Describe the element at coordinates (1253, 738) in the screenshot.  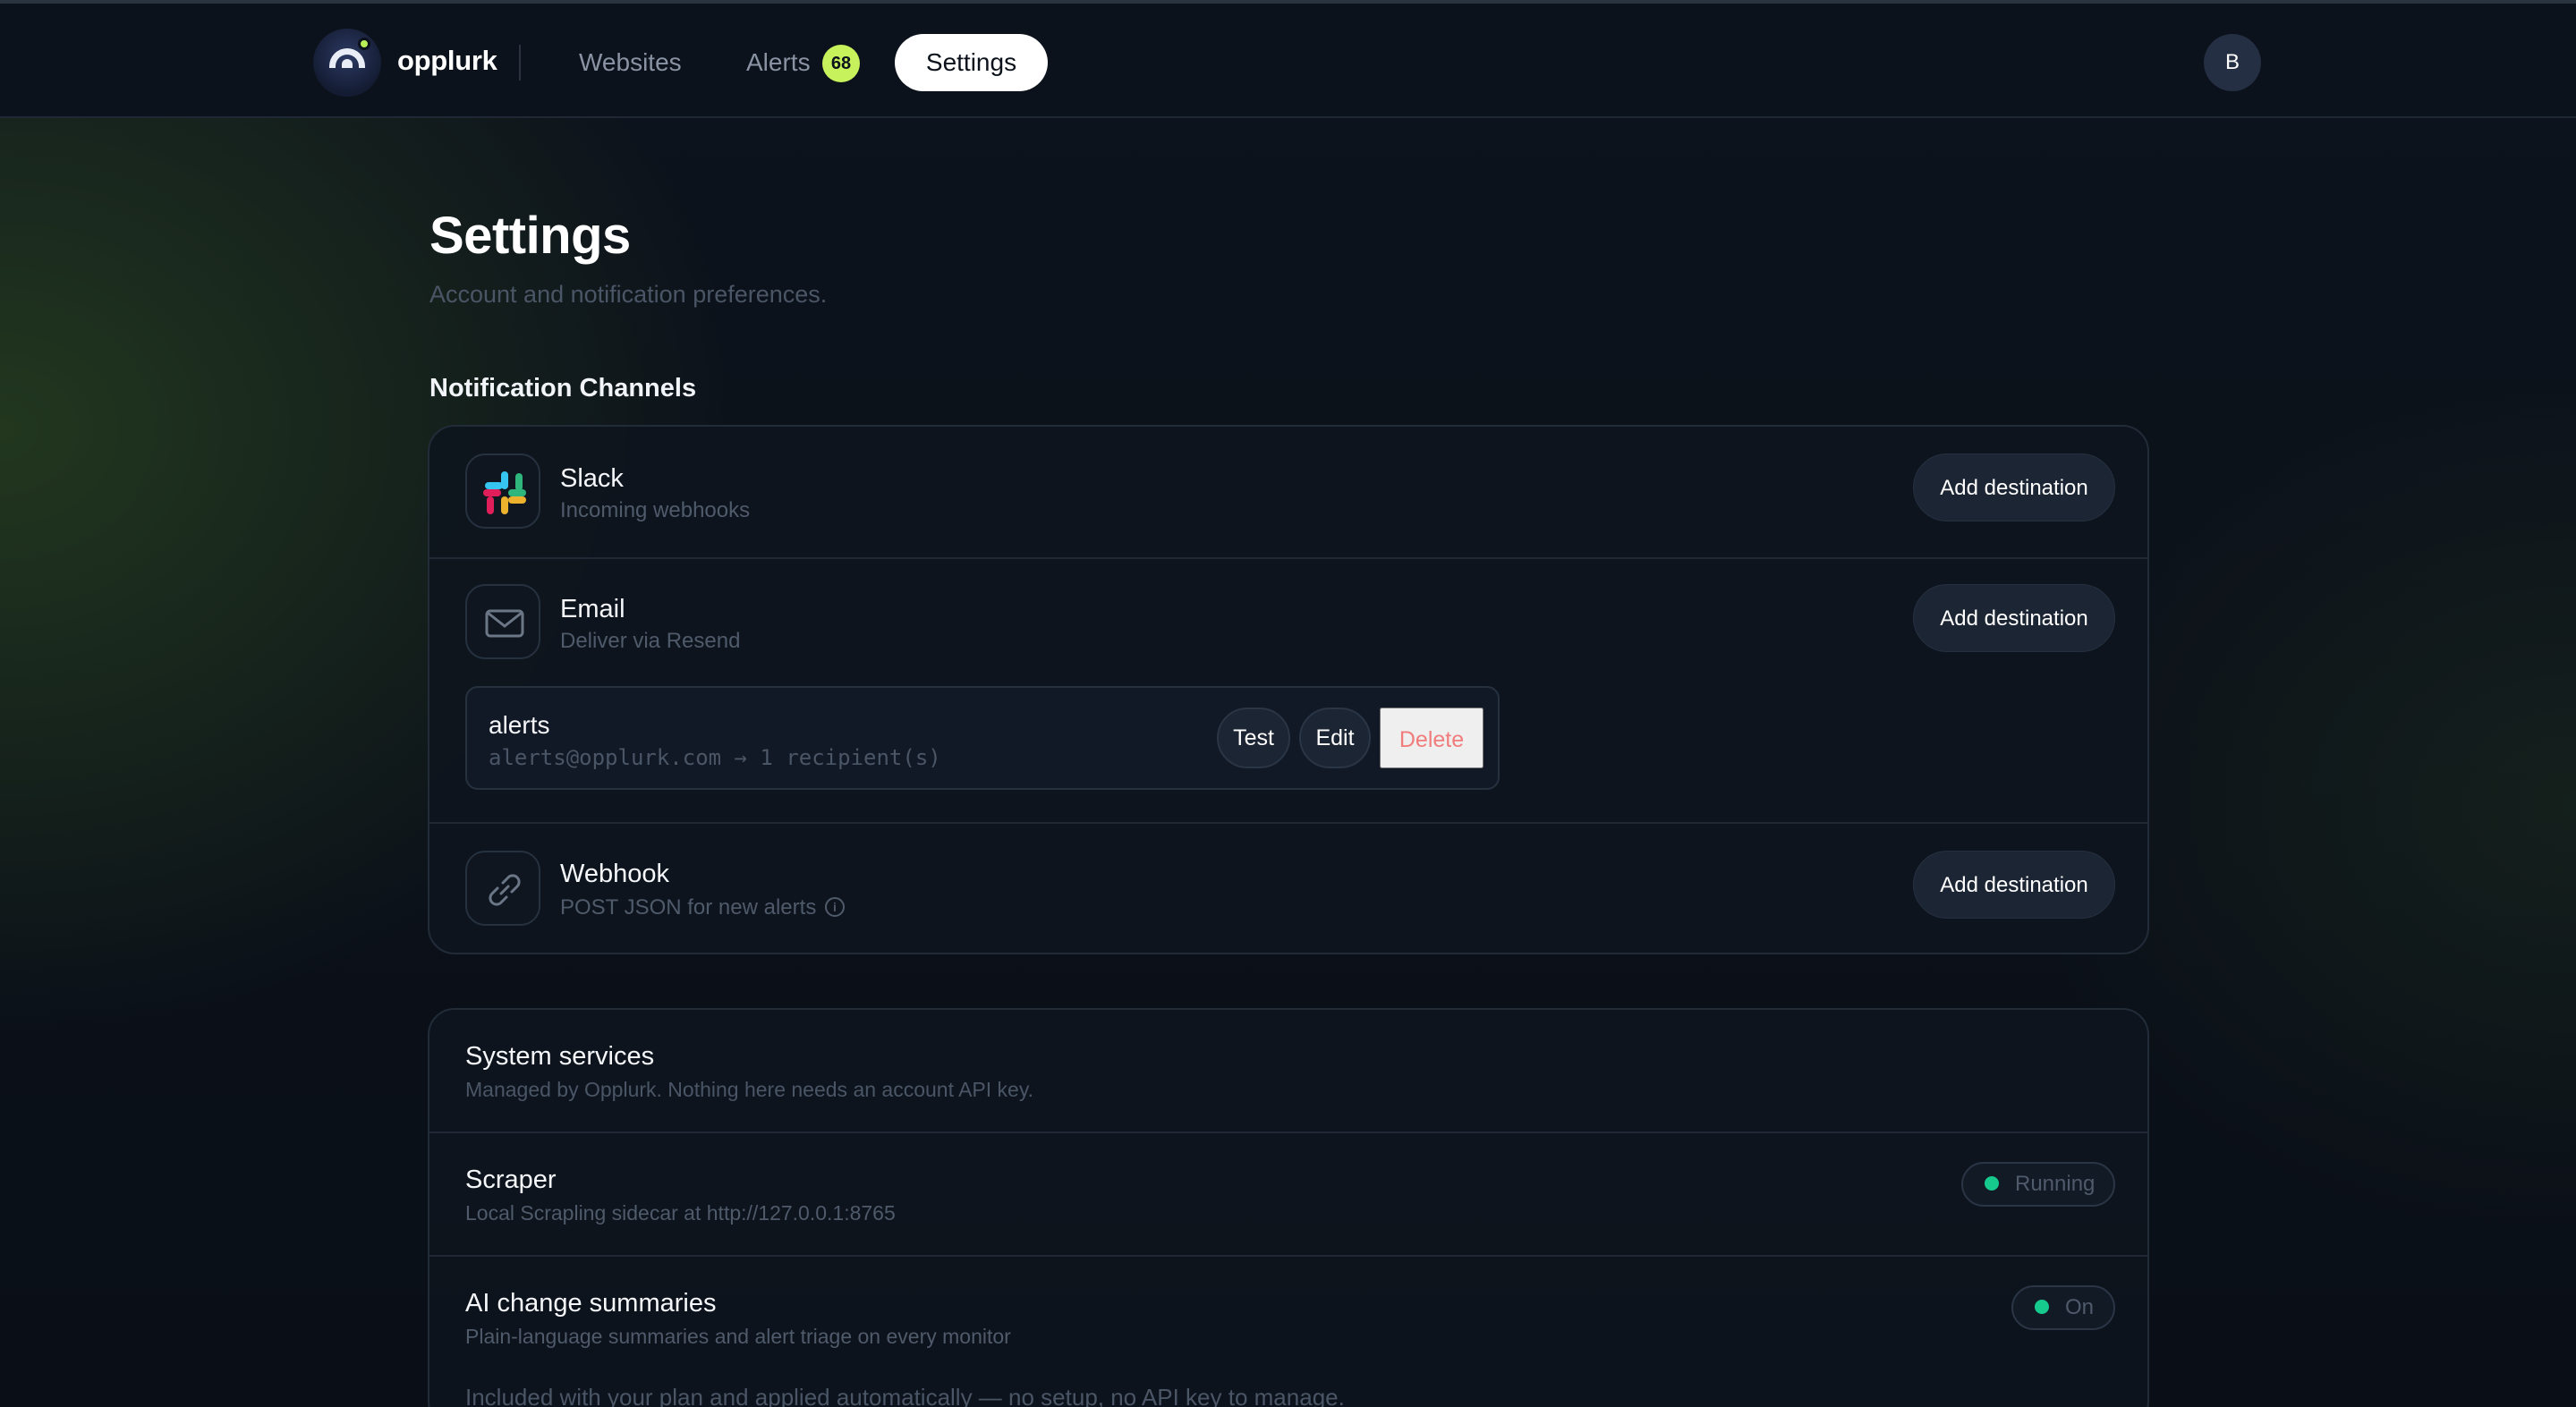
I see `destination-test-button: Test` at that location.